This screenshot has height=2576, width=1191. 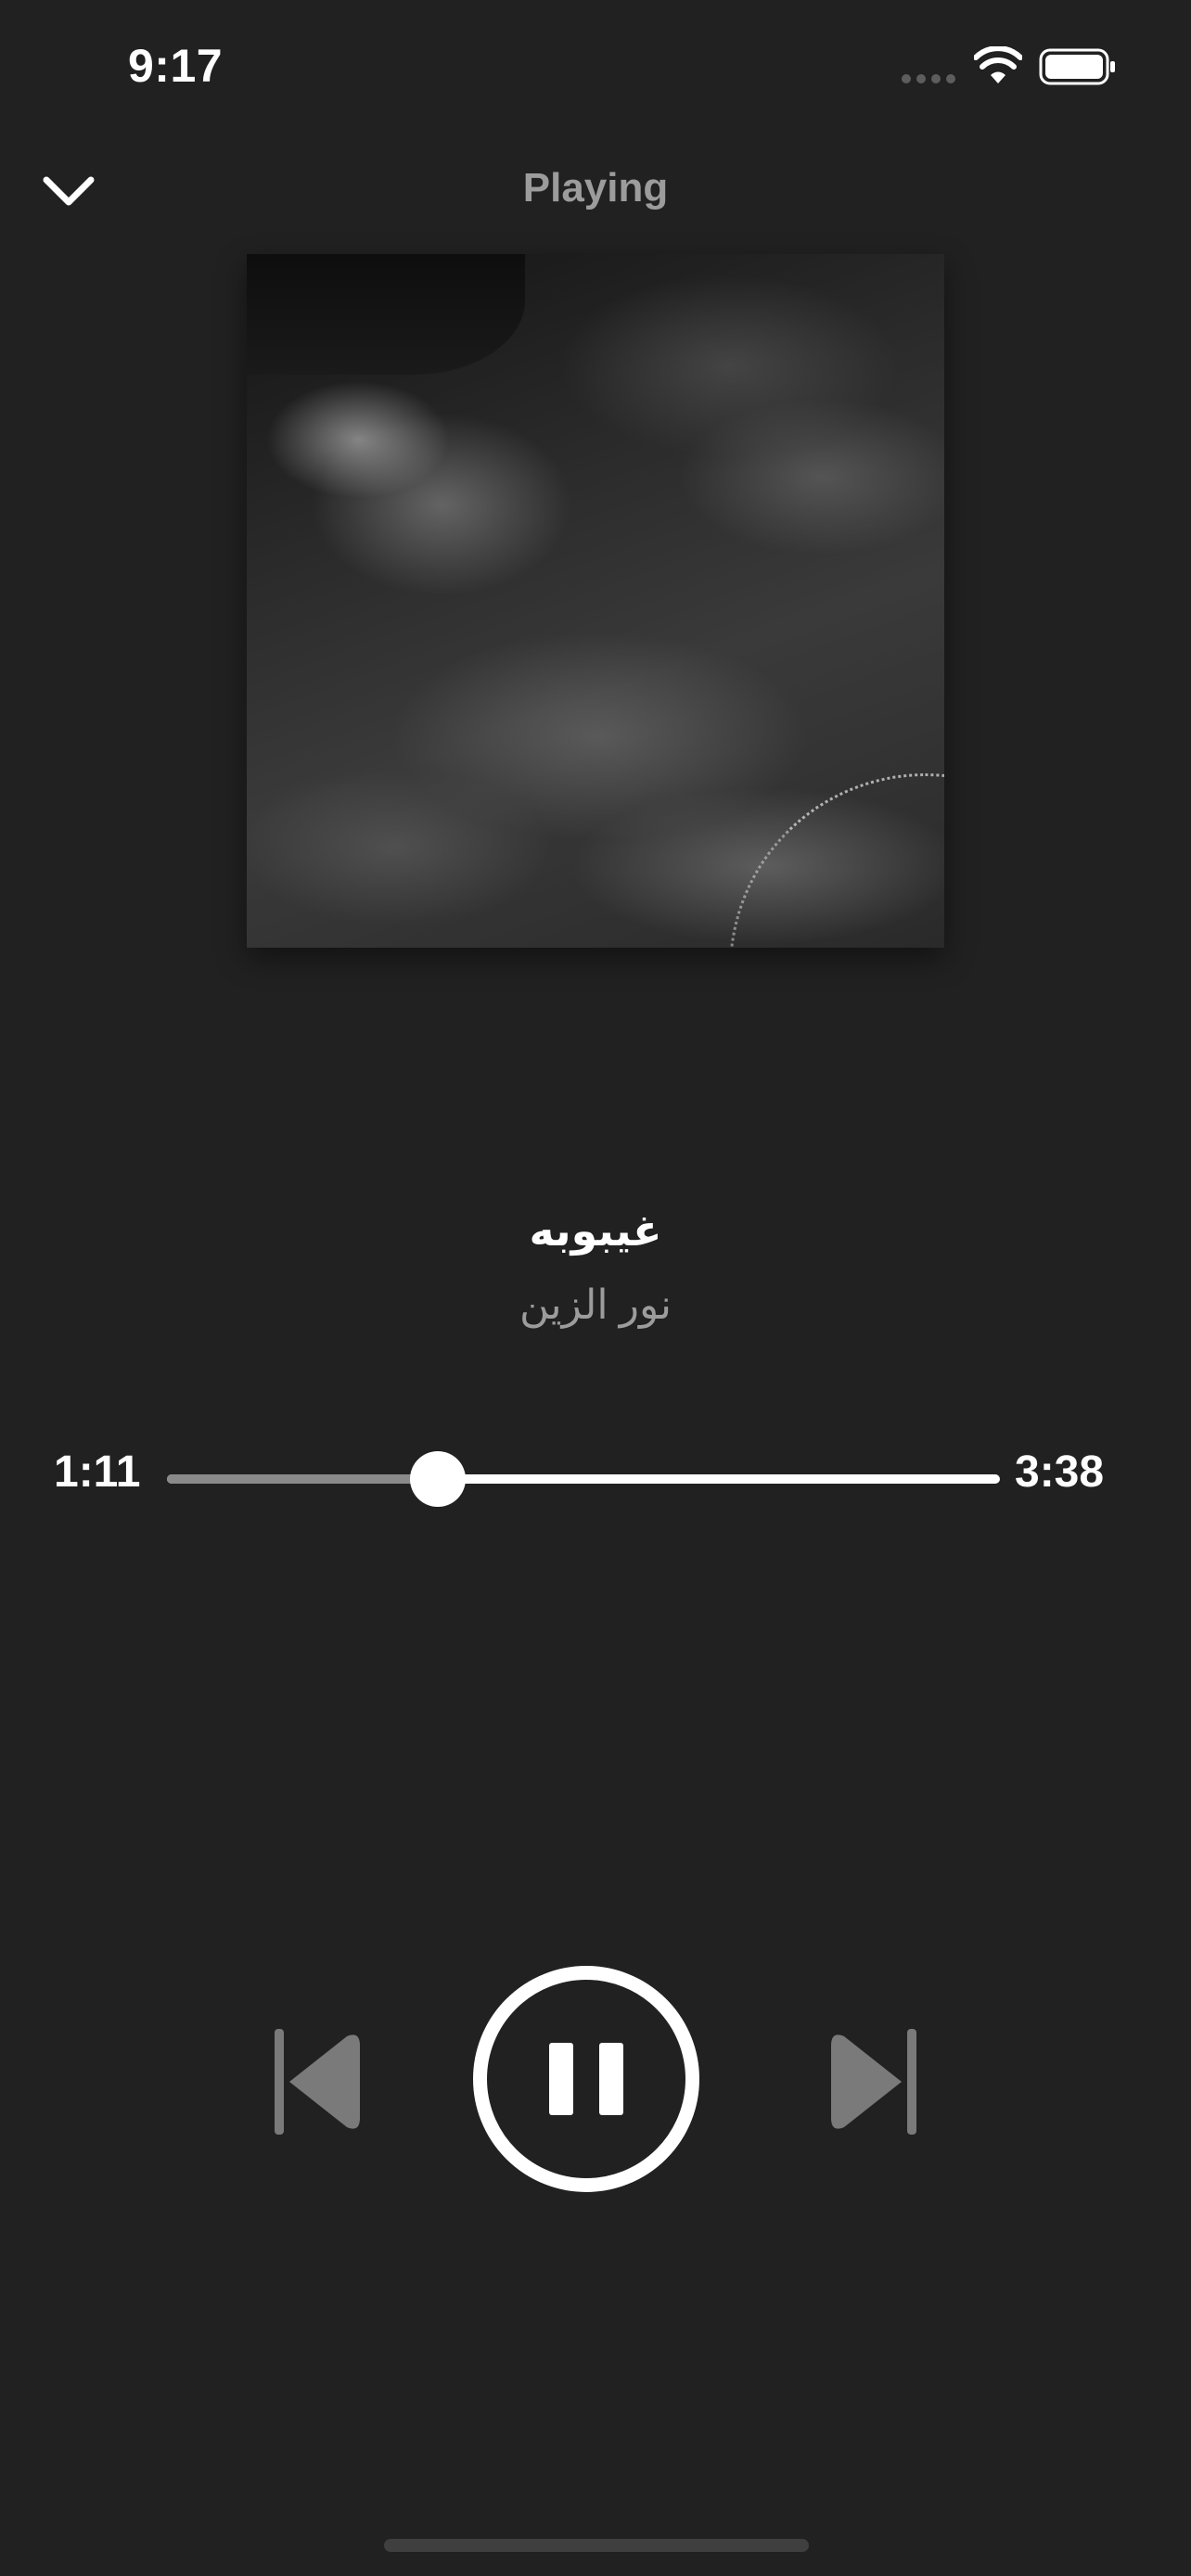 I want to click on progress-played, so click(x=303, y=1479).